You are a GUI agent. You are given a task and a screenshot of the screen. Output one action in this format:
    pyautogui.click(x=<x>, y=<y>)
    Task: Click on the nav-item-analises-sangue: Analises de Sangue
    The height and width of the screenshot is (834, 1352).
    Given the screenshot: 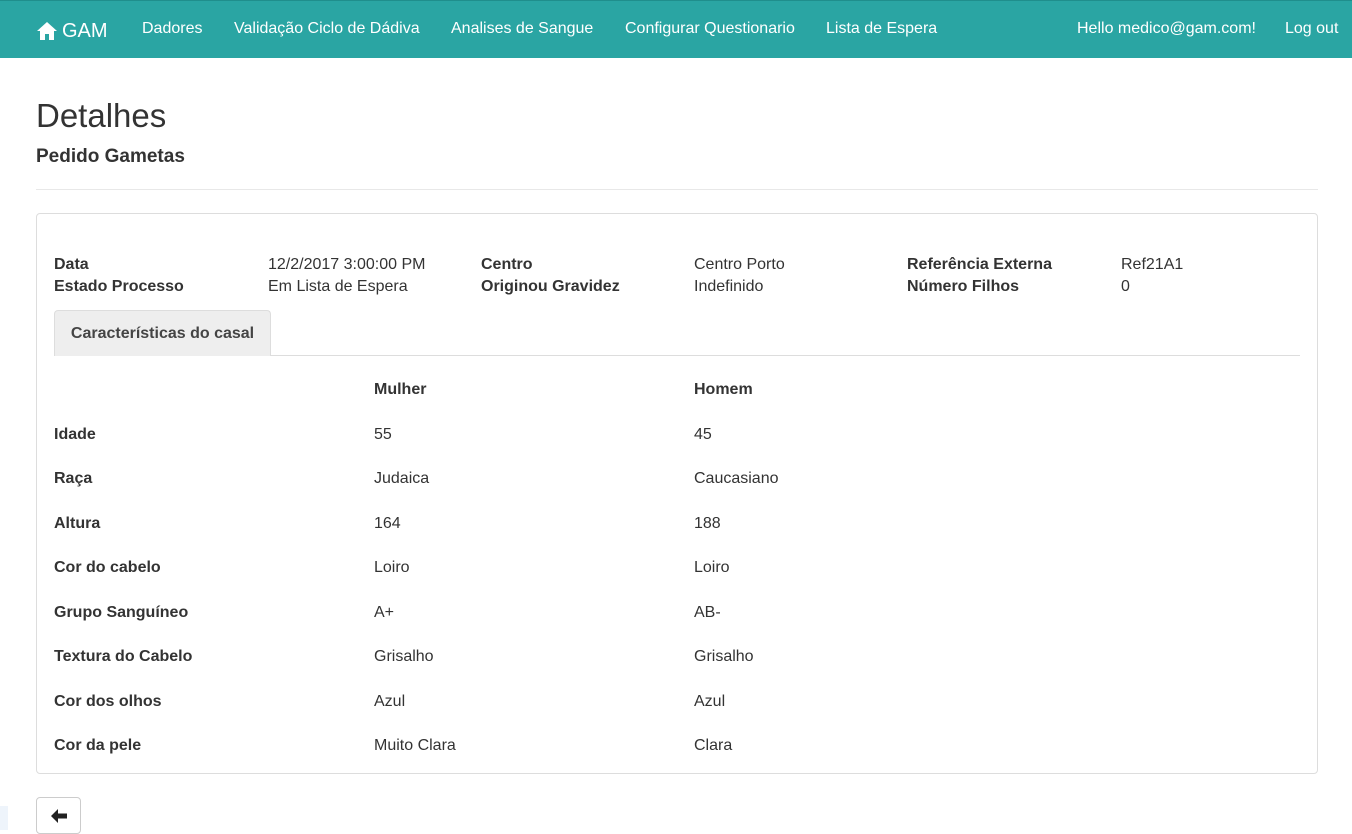 What is the action you would take?
    pyautogui.click(x=522, y=29)
    